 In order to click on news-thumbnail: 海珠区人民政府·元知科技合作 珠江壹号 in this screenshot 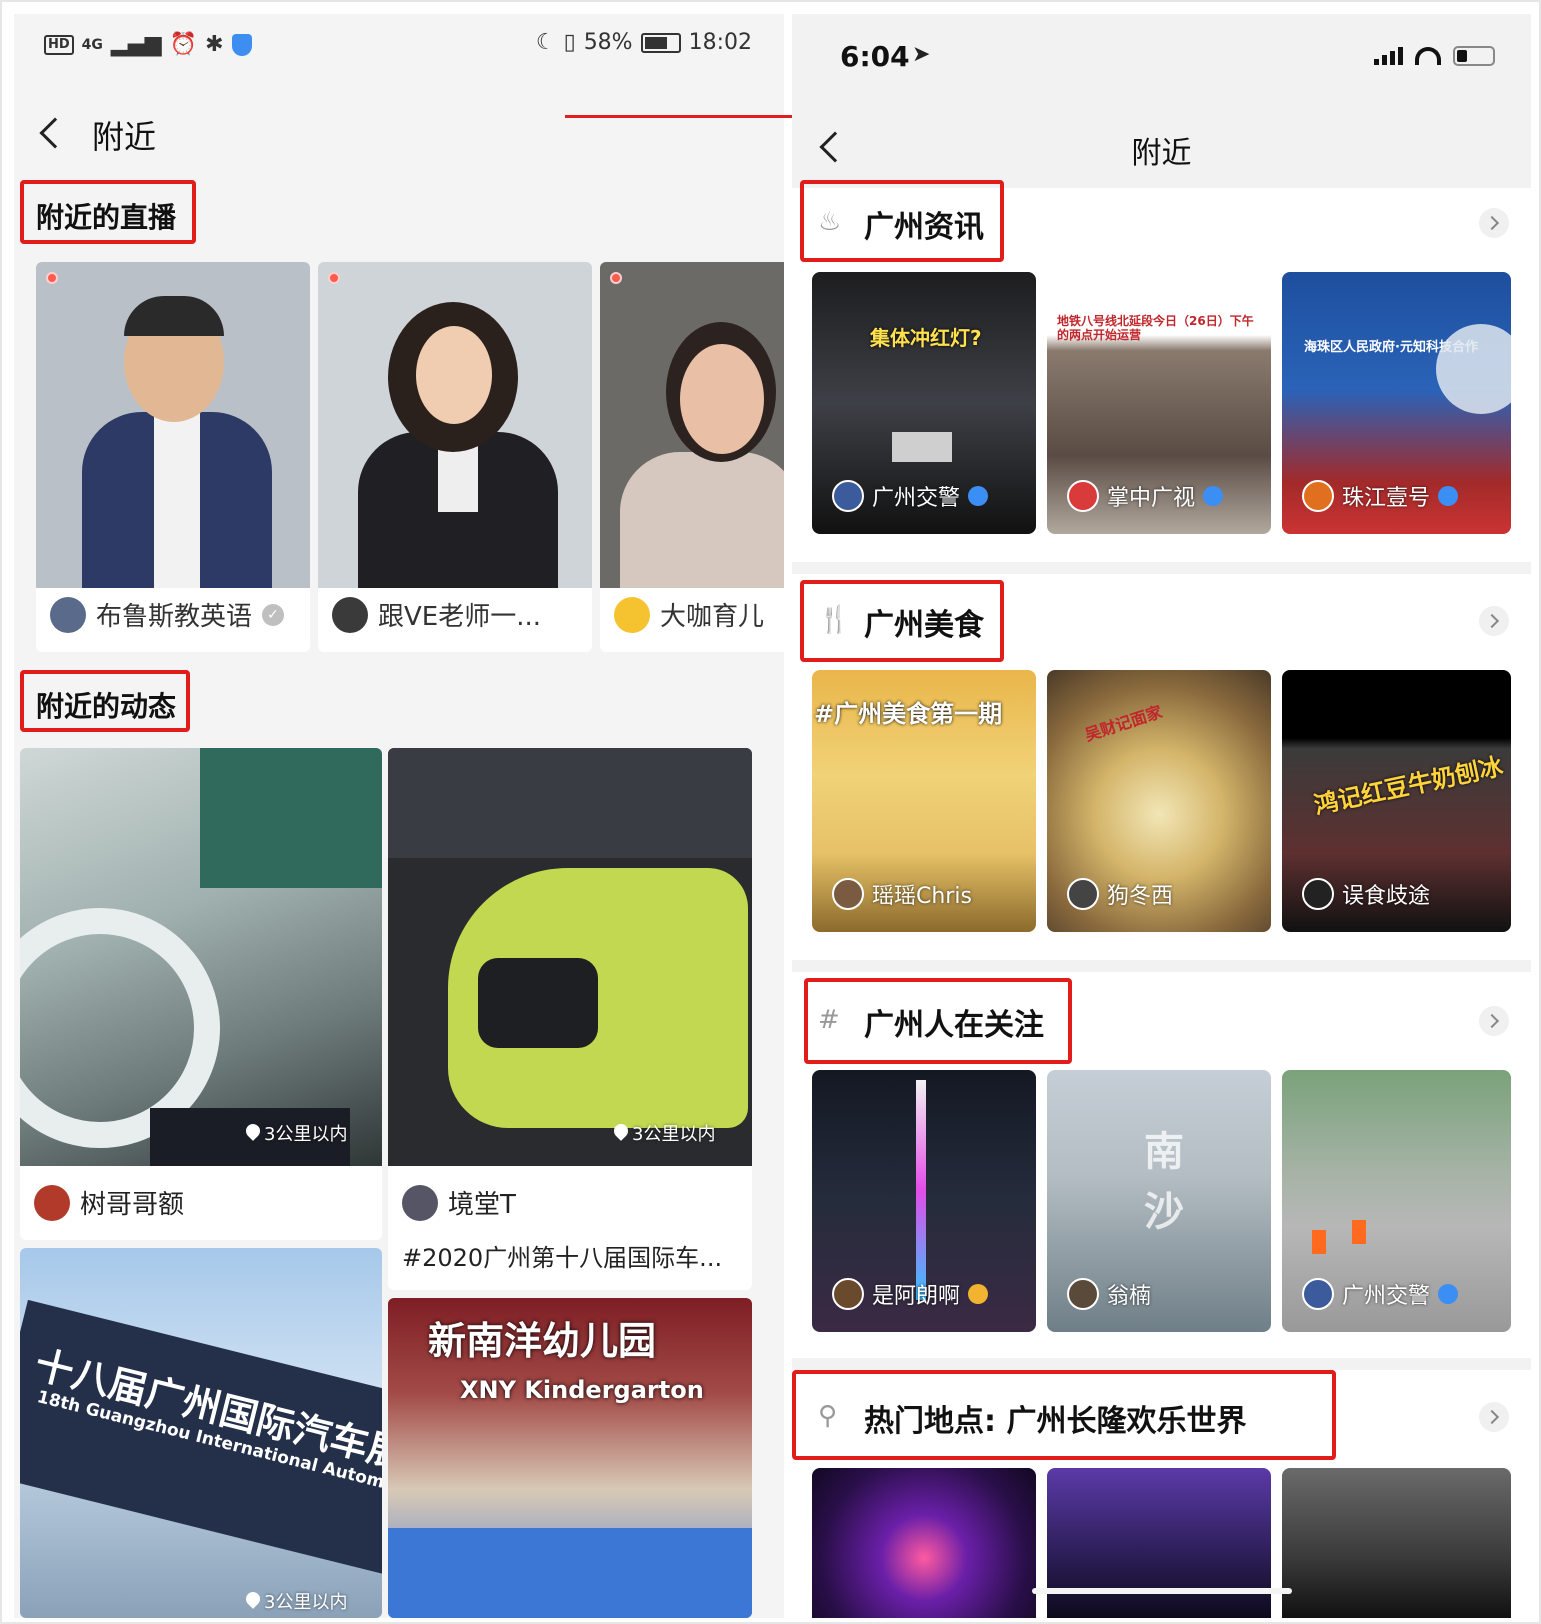, I will do `click(1396, 403)`.